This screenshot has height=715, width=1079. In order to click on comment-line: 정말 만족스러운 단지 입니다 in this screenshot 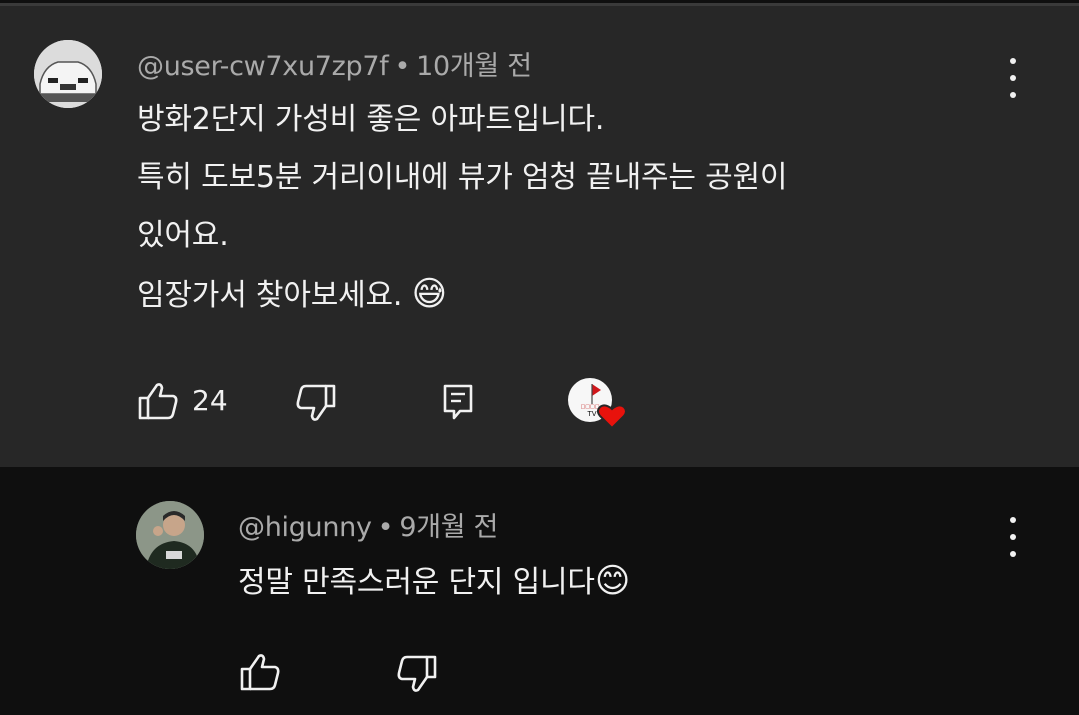, I will do `click(416, 582)`.